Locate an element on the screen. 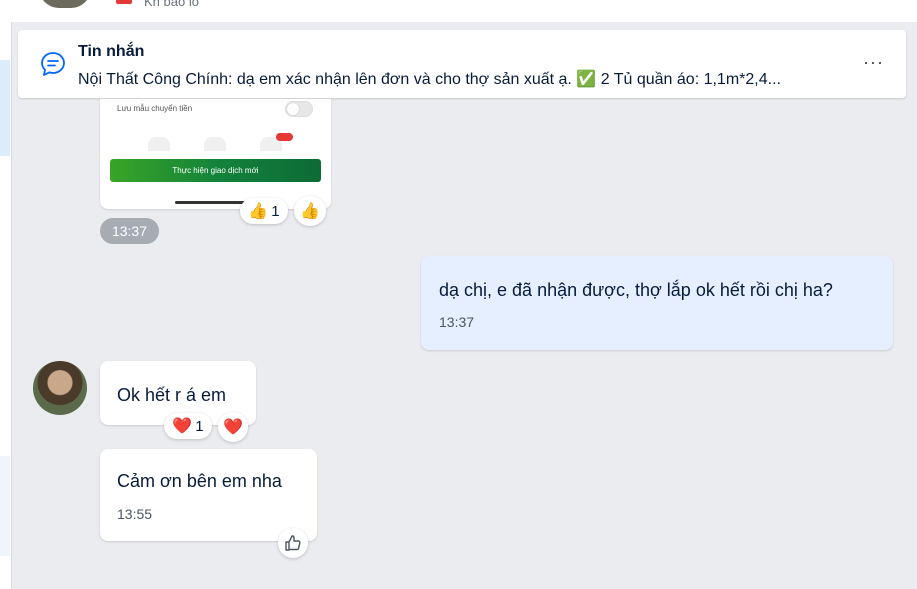 This screenshot has width=917, height=589. quick-reaction-button: ❤️ is located at coordinates (233, 427).